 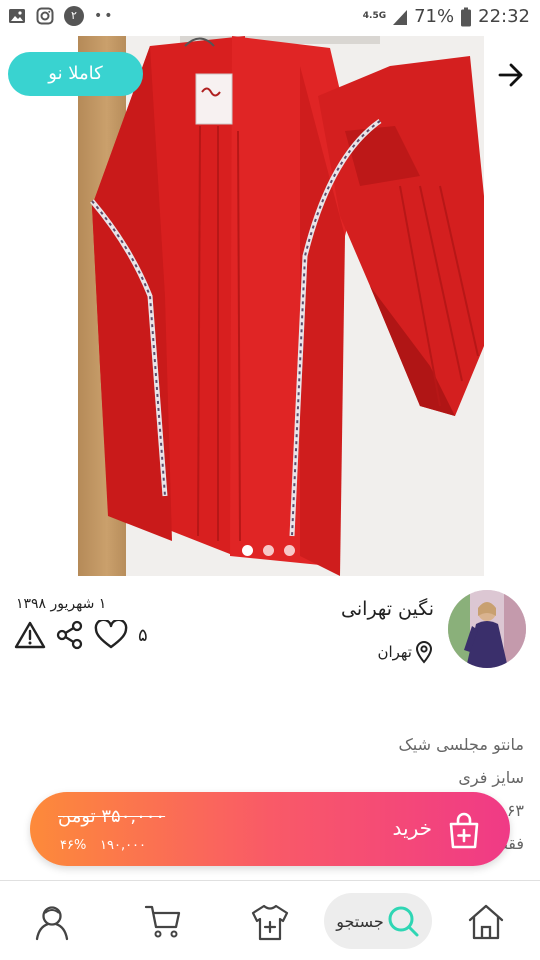 I want to click on buy-label: خرید, so click(x=412, y=828).